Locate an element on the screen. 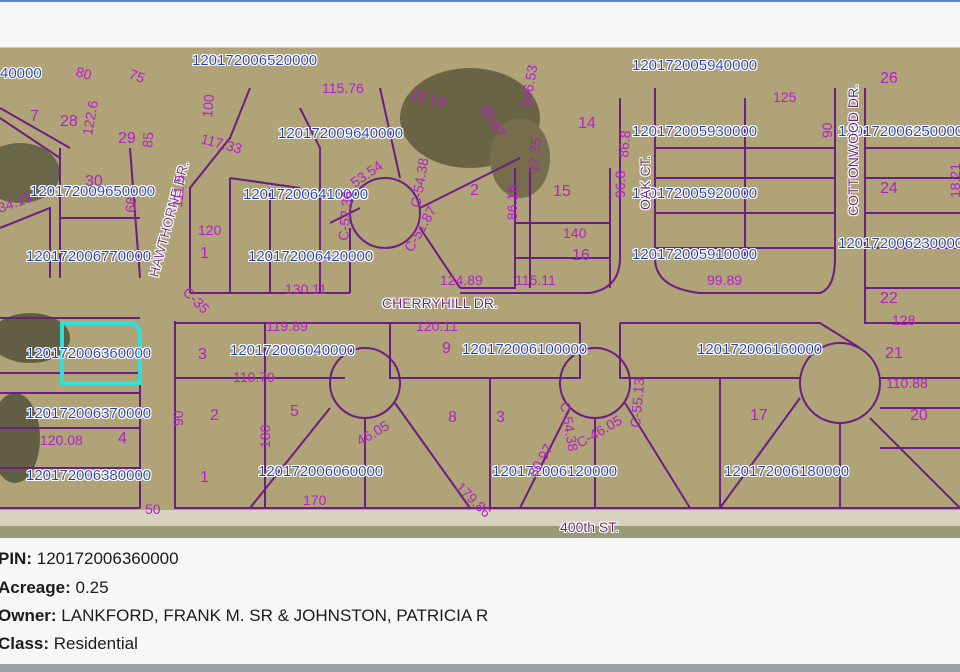 This screenshot has height=672, width=960. dimension-label: 99.89 is located at coordinates (724, 280).